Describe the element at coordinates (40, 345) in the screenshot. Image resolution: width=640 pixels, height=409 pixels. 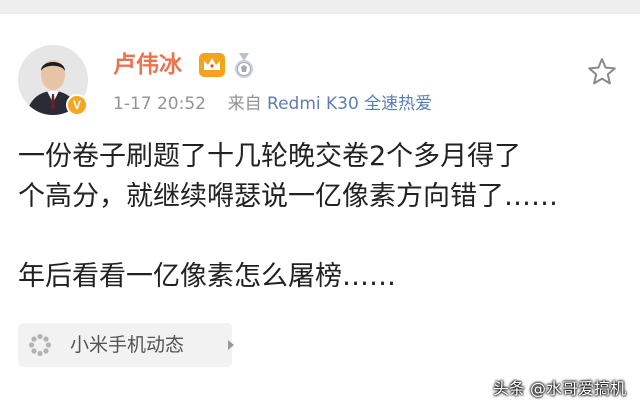
I see `loading-dots-icon` at that location.